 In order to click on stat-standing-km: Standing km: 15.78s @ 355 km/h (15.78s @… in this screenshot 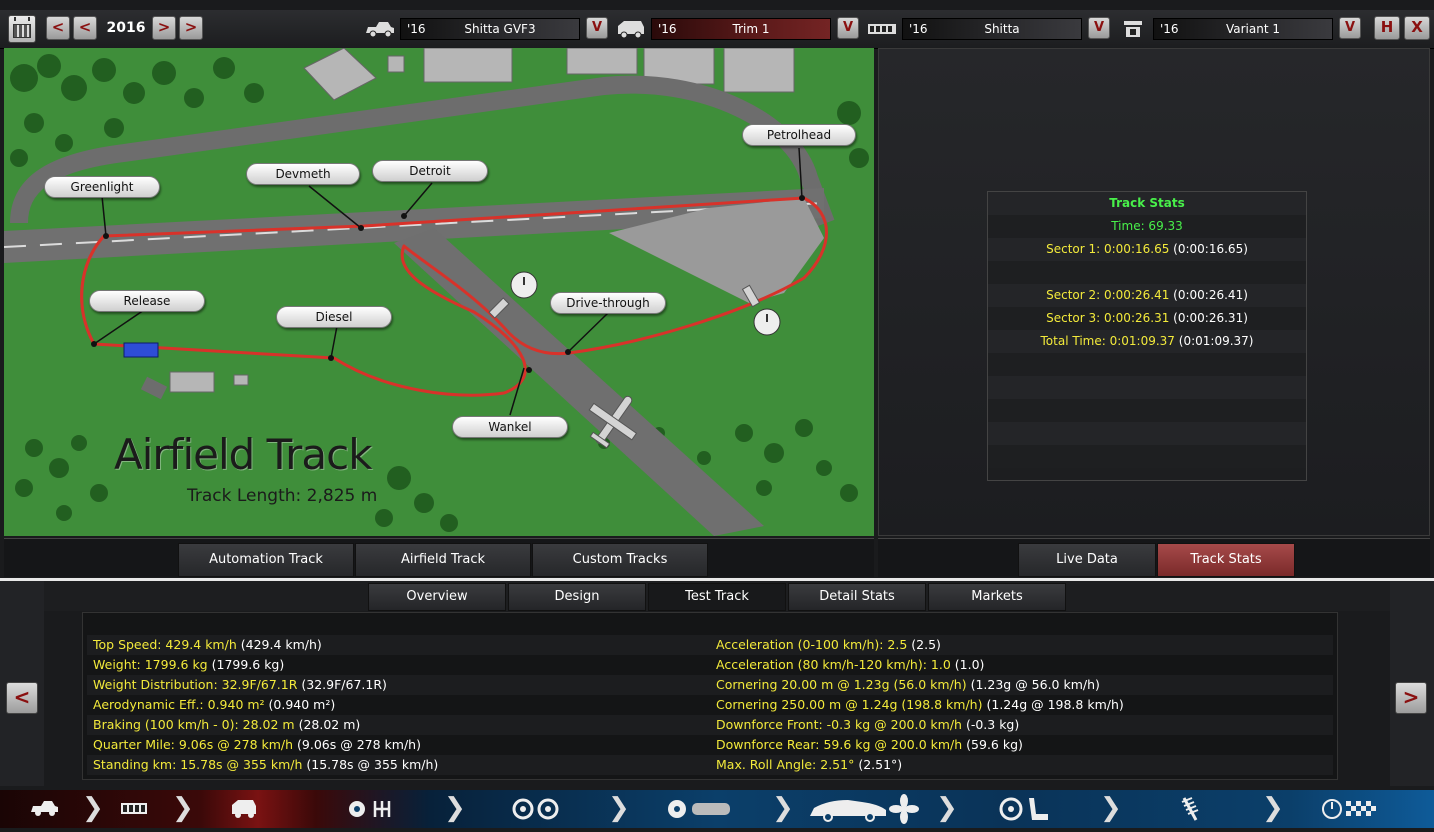, I will do `click(266, 764)`.